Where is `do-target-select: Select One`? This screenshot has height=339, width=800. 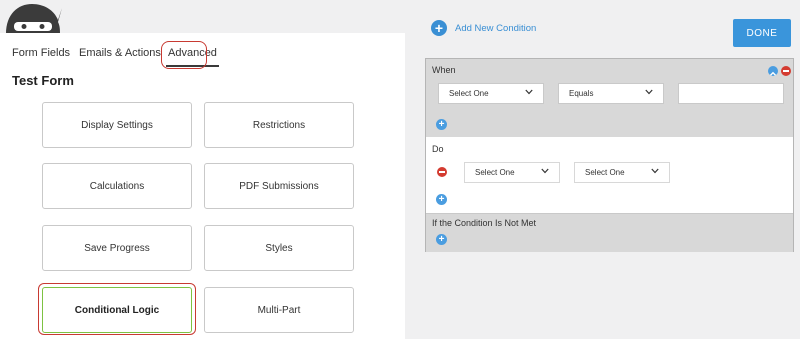 do-target-select: Select One is located at coordinates (622, 172).